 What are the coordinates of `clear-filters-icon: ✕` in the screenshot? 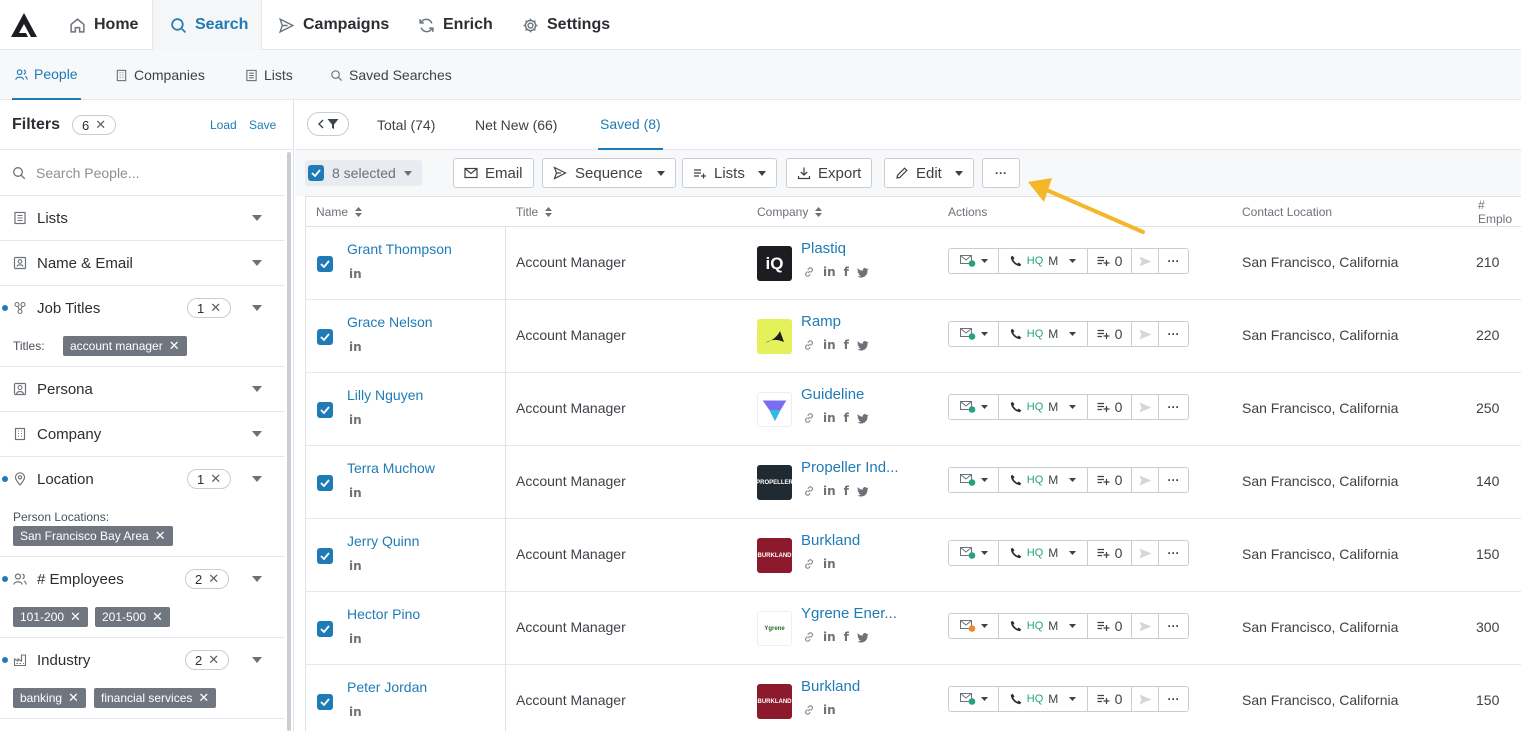 It's located at (100, 125).